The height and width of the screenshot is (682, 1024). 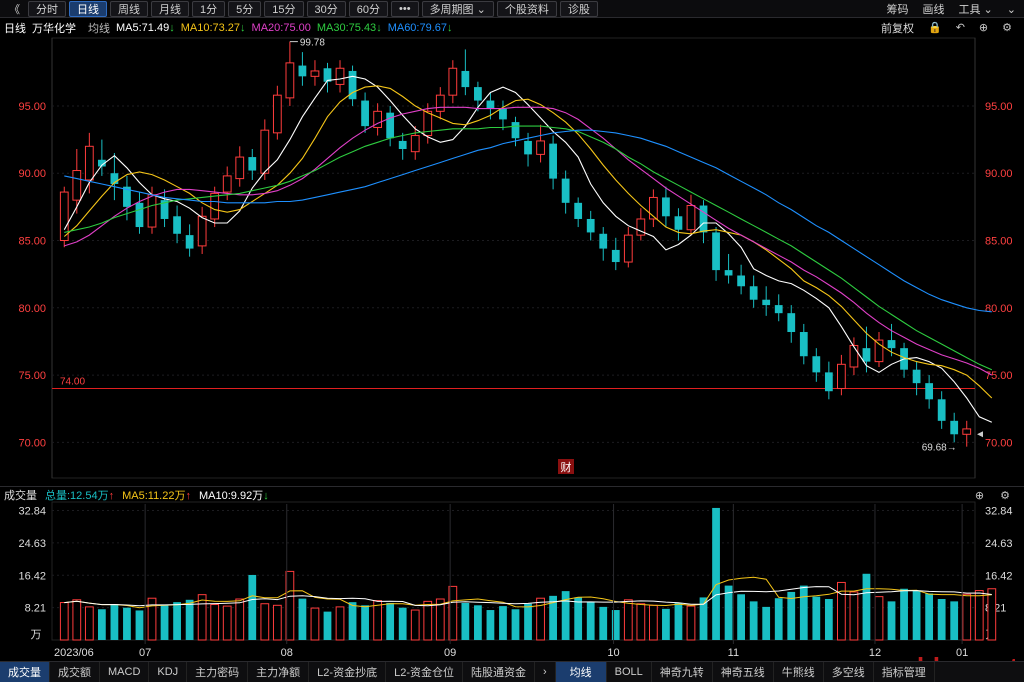 What do you see at coordinates (1005, 495) in the screenshot?
I see `settings-icon: ⚙` at bounding box center [1005, 495].